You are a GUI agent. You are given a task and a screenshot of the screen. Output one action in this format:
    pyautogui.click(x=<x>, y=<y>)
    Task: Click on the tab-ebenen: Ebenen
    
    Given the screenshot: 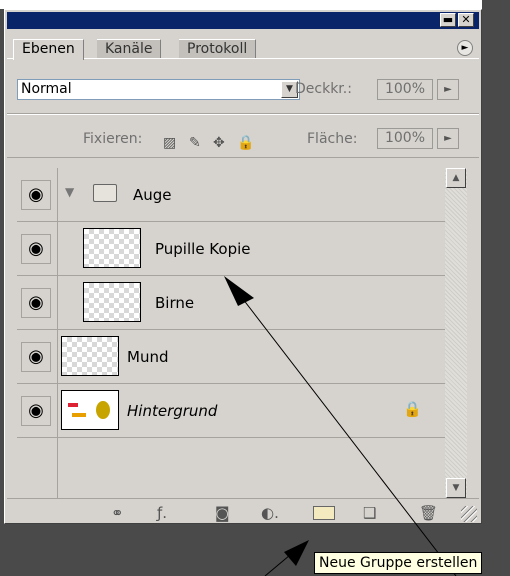 What is the action you would take?
    pyautogui.click(x=48, y=49)
    